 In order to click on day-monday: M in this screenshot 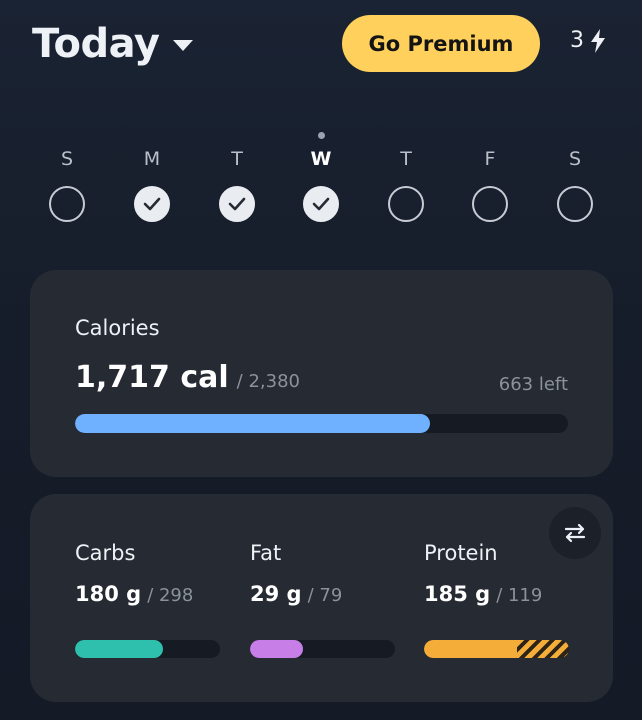, I will do `click(152, 185)`.